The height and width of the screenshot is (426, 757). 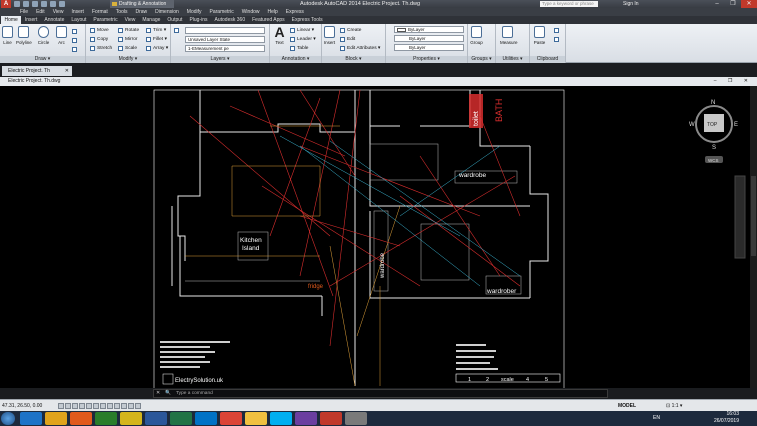 What do you see at coordinates (476, 35) in the screenshot?
I see `group-tool: Group` at bounding box center [476, 35].